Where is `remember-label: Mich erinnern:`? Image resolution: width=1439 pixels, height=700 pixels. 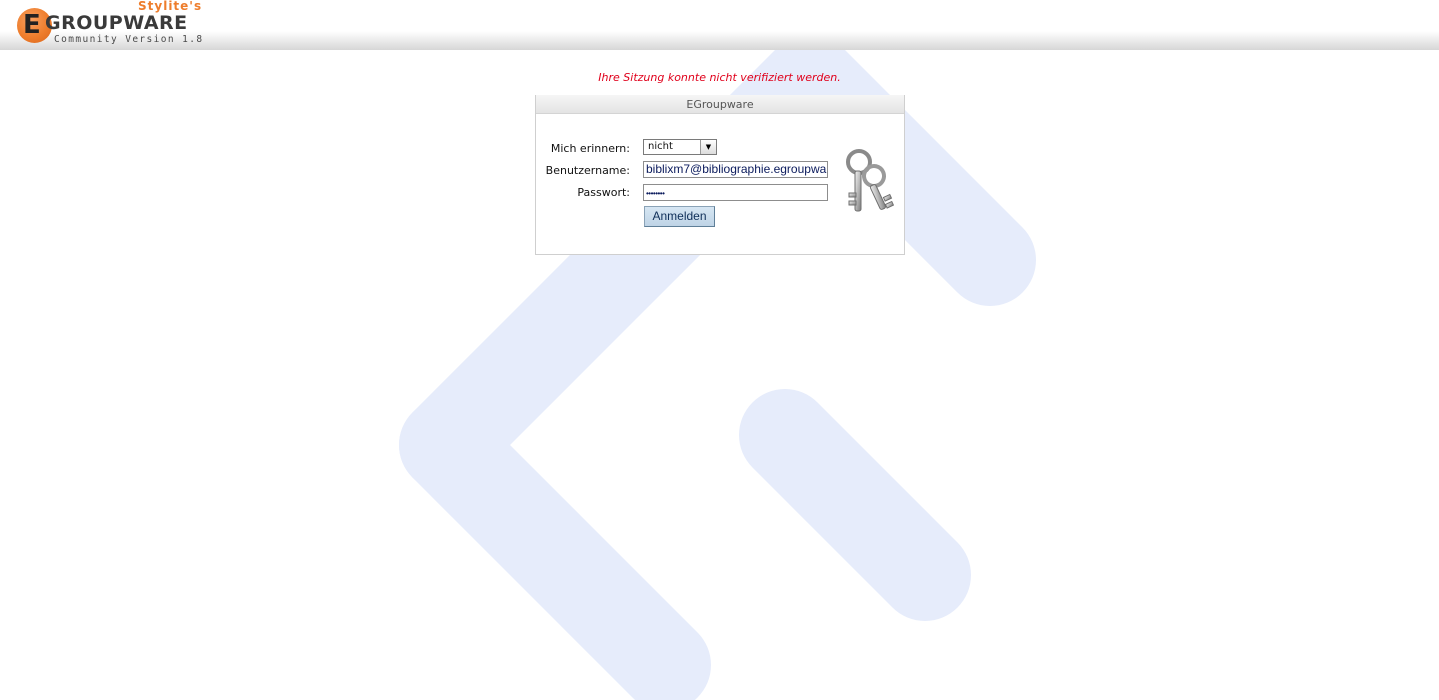
remember-label: Mich erinnern: is located at coordinates (590, 148).